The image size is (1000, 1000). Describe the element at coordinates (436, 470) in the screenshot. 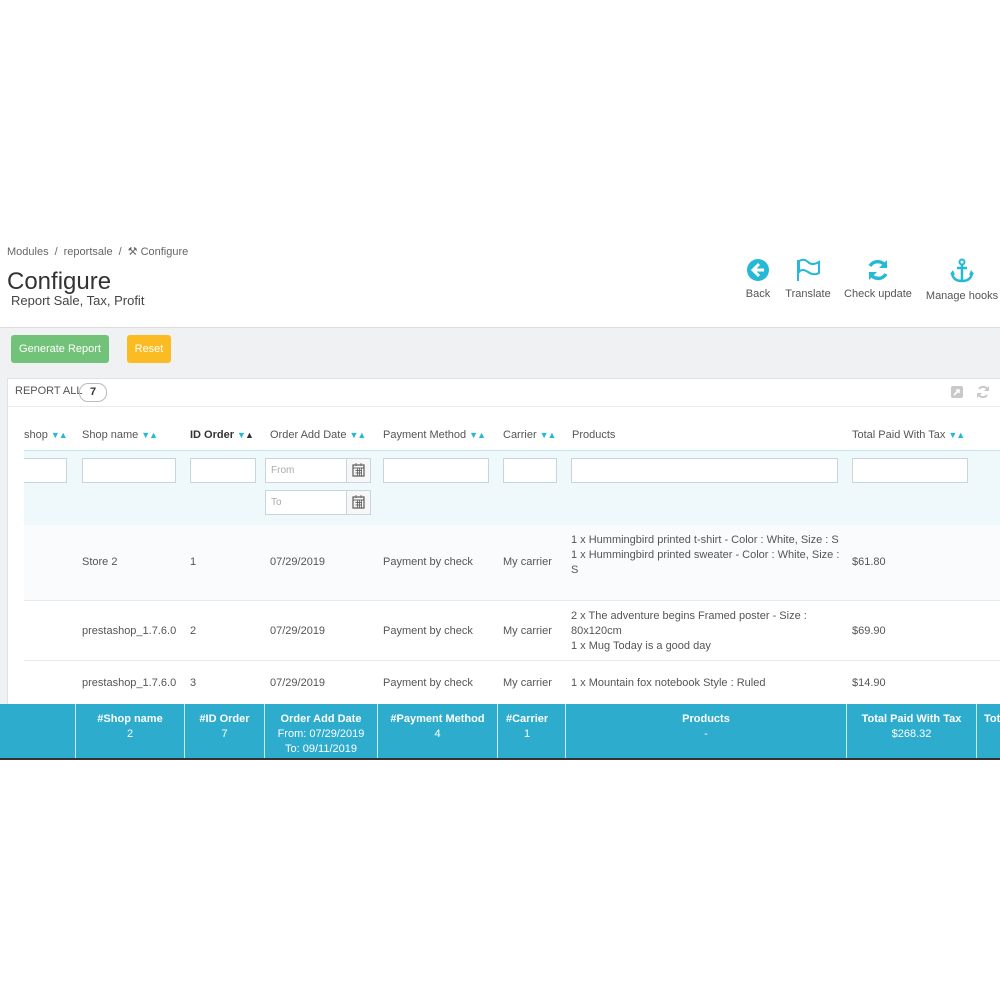

I see `filter-payment-input` at that location.